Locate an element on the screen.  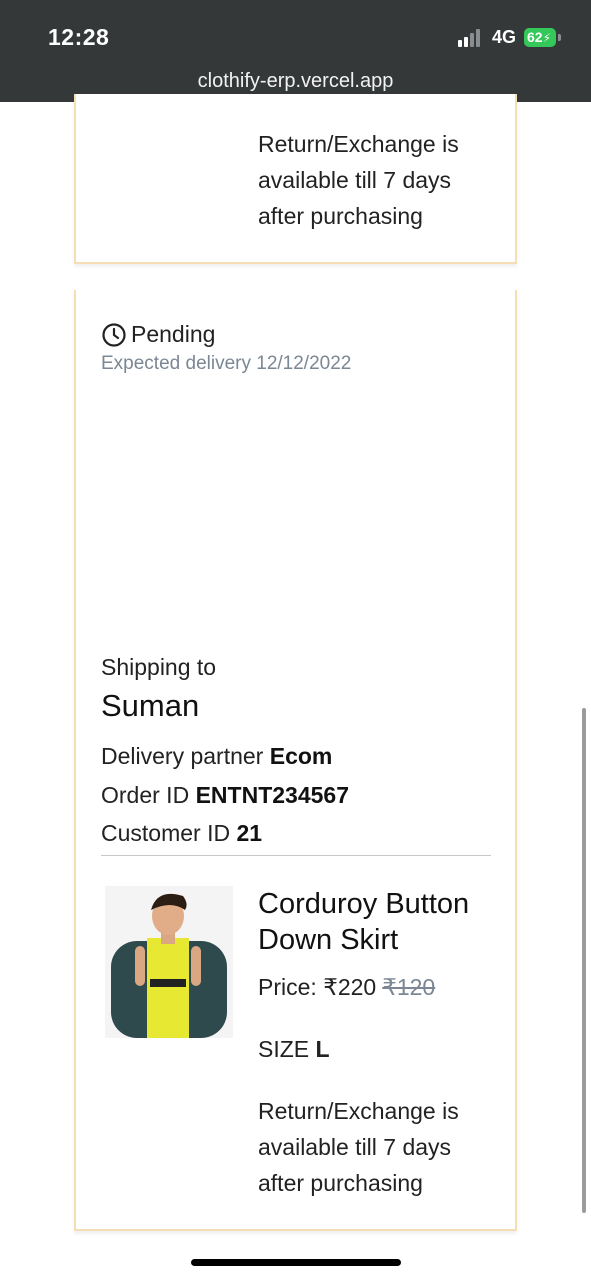
scrollbar is located at coordinates (584, 960).